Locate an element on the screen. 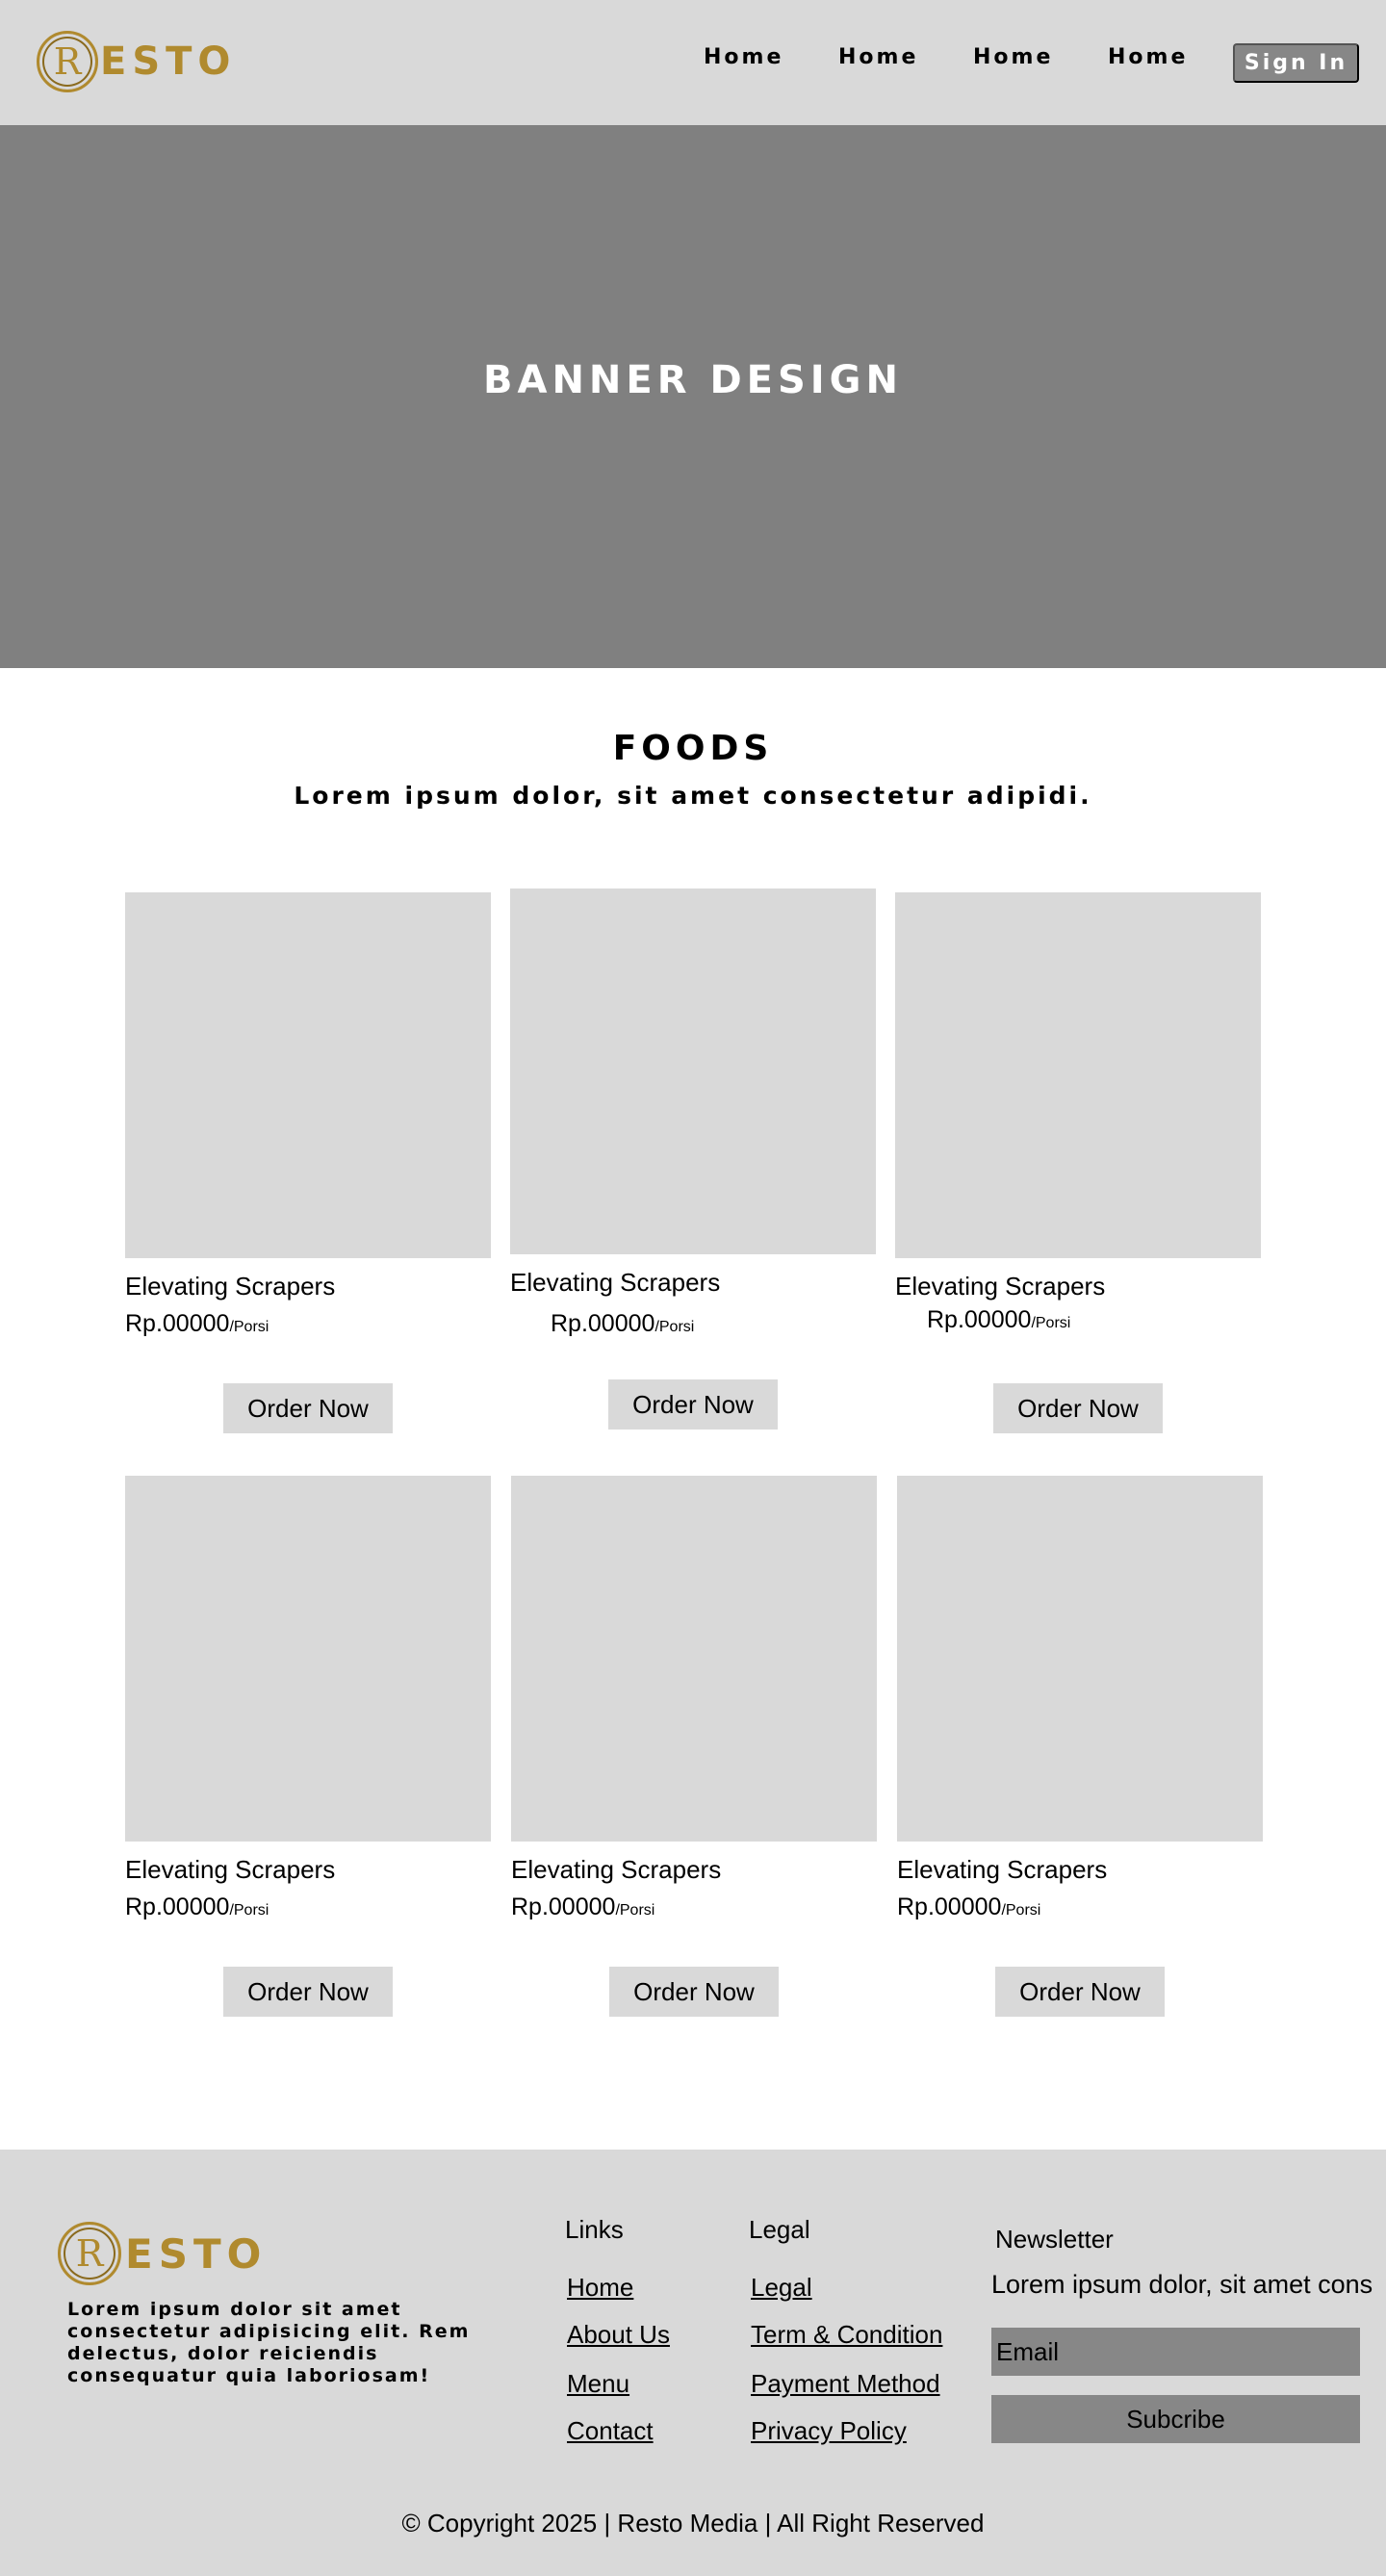  footer-link-legal: Legal is located at coordinates (781, 2288).